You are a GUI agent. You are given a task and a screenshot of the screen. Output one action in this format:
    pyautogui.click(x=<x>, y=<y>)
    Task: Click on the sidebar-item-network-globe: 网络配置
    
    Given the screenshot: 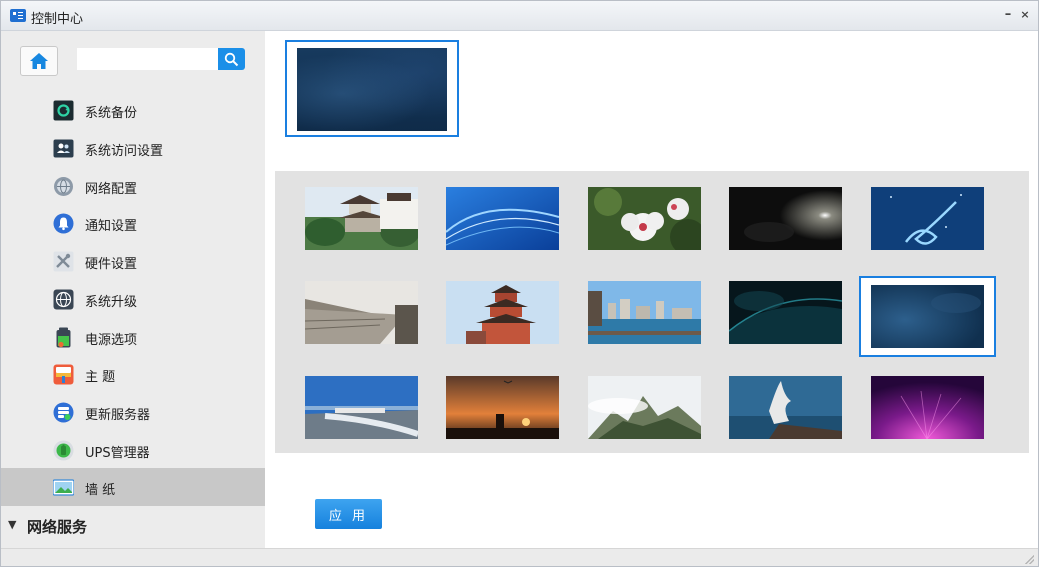 What is the action you would take?
    pyautogui.click(x=133, y=186)
    